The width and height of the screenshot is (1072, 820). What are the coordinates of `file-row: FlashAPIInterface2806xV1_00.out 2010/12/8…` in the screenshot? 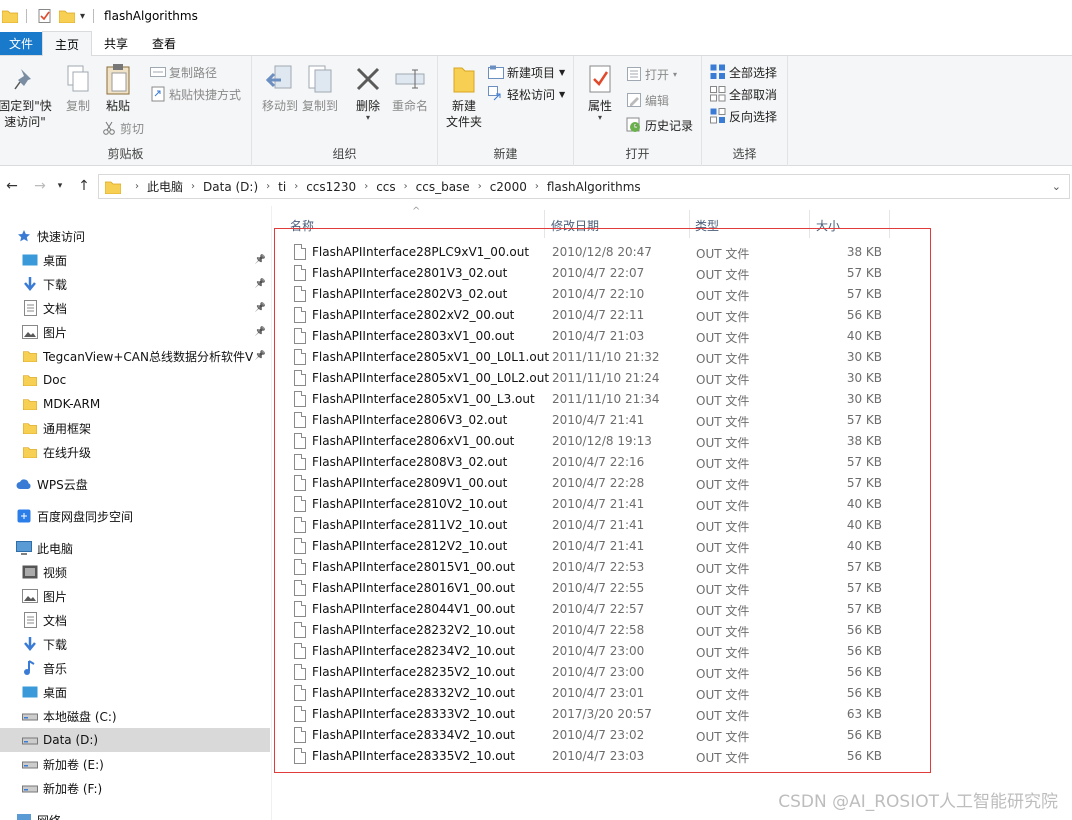 It's located at (607, 441).